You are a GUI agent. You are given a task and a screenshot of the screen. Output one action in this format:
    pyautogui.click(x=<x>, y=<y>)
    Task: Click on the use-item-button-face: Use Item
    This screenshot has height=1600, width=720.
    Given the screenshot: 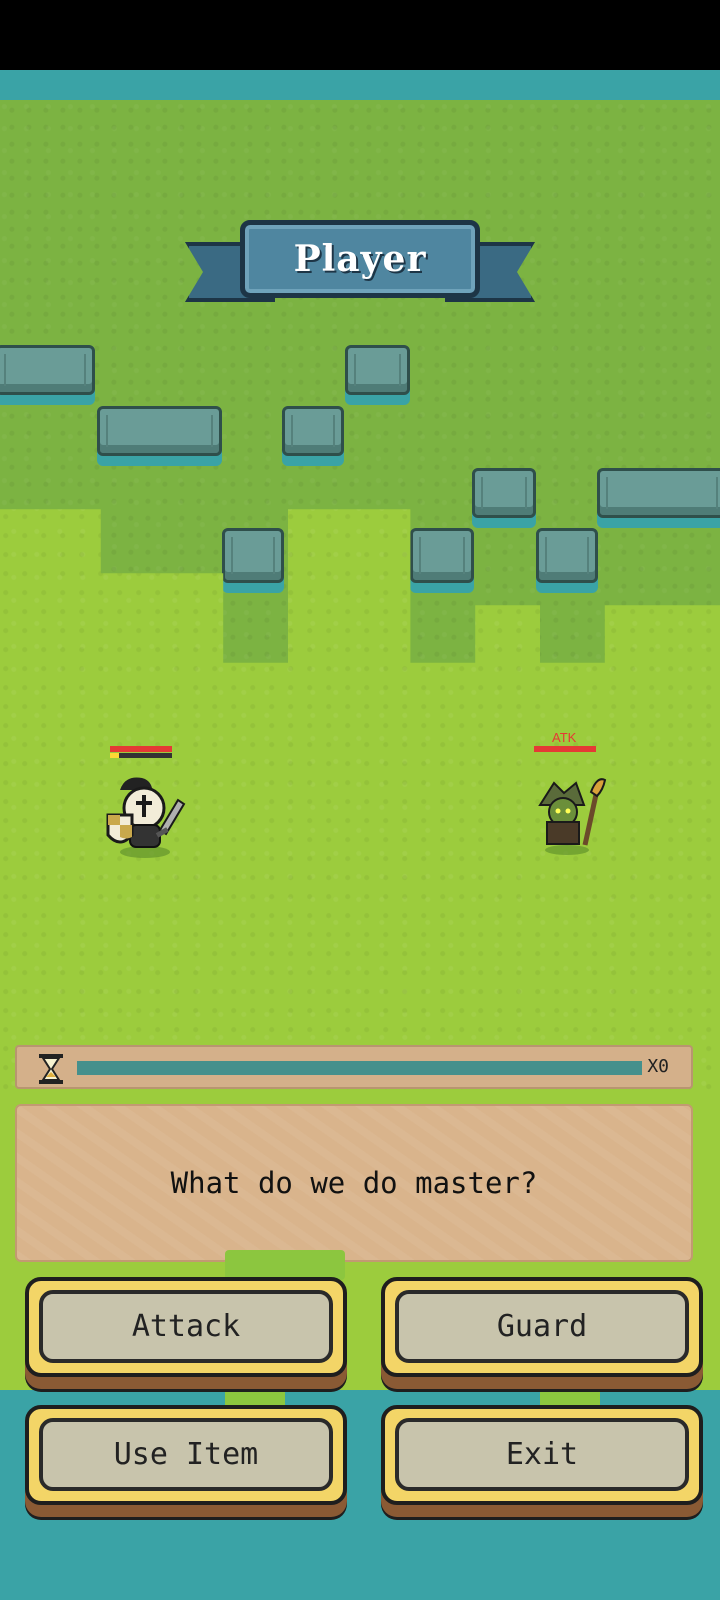 What is the action you would take?
    pyautogui.click(x=186, y=1454)
    